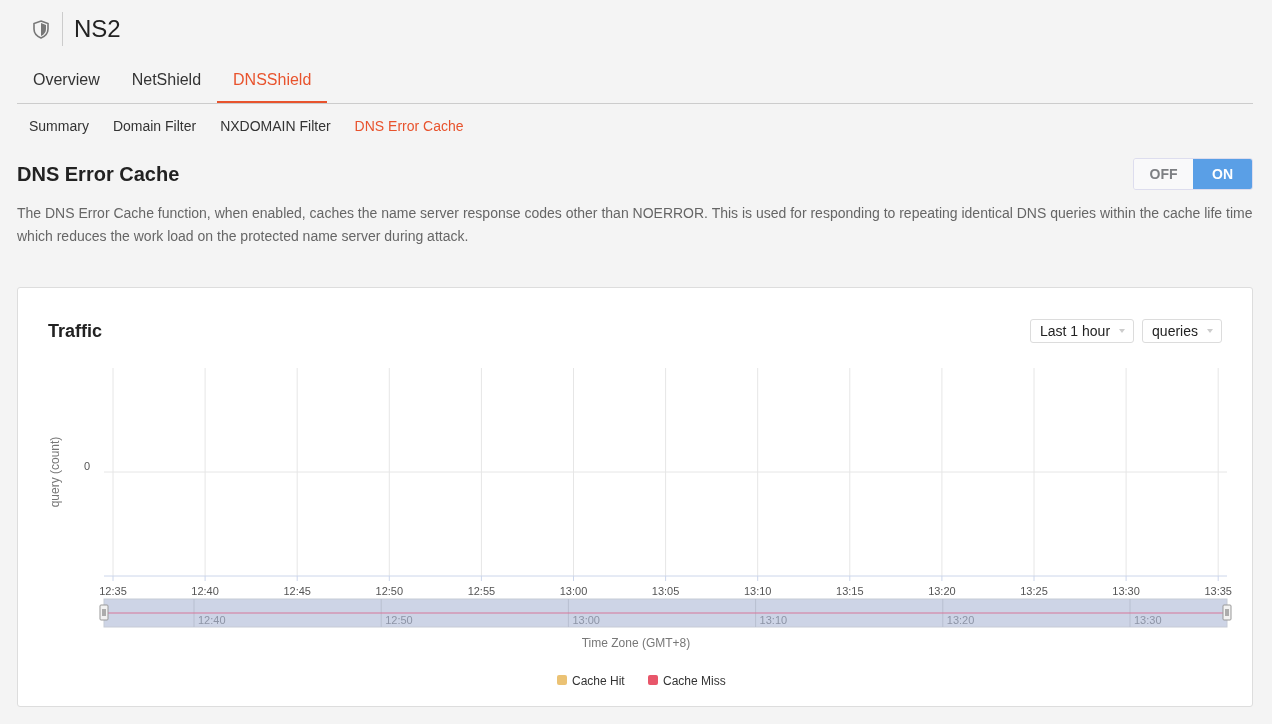 This screenshot has height=724, width=1272. Describe the element at coordinates (665, 591) in the screenshot. I see `x-tick-label: 13:05` at that location.